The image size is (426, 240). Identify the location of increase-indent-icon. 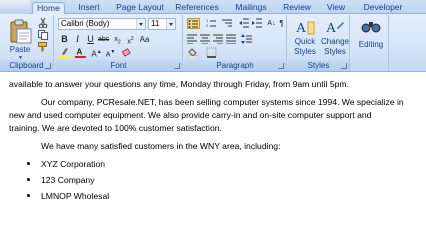
(257, 23).